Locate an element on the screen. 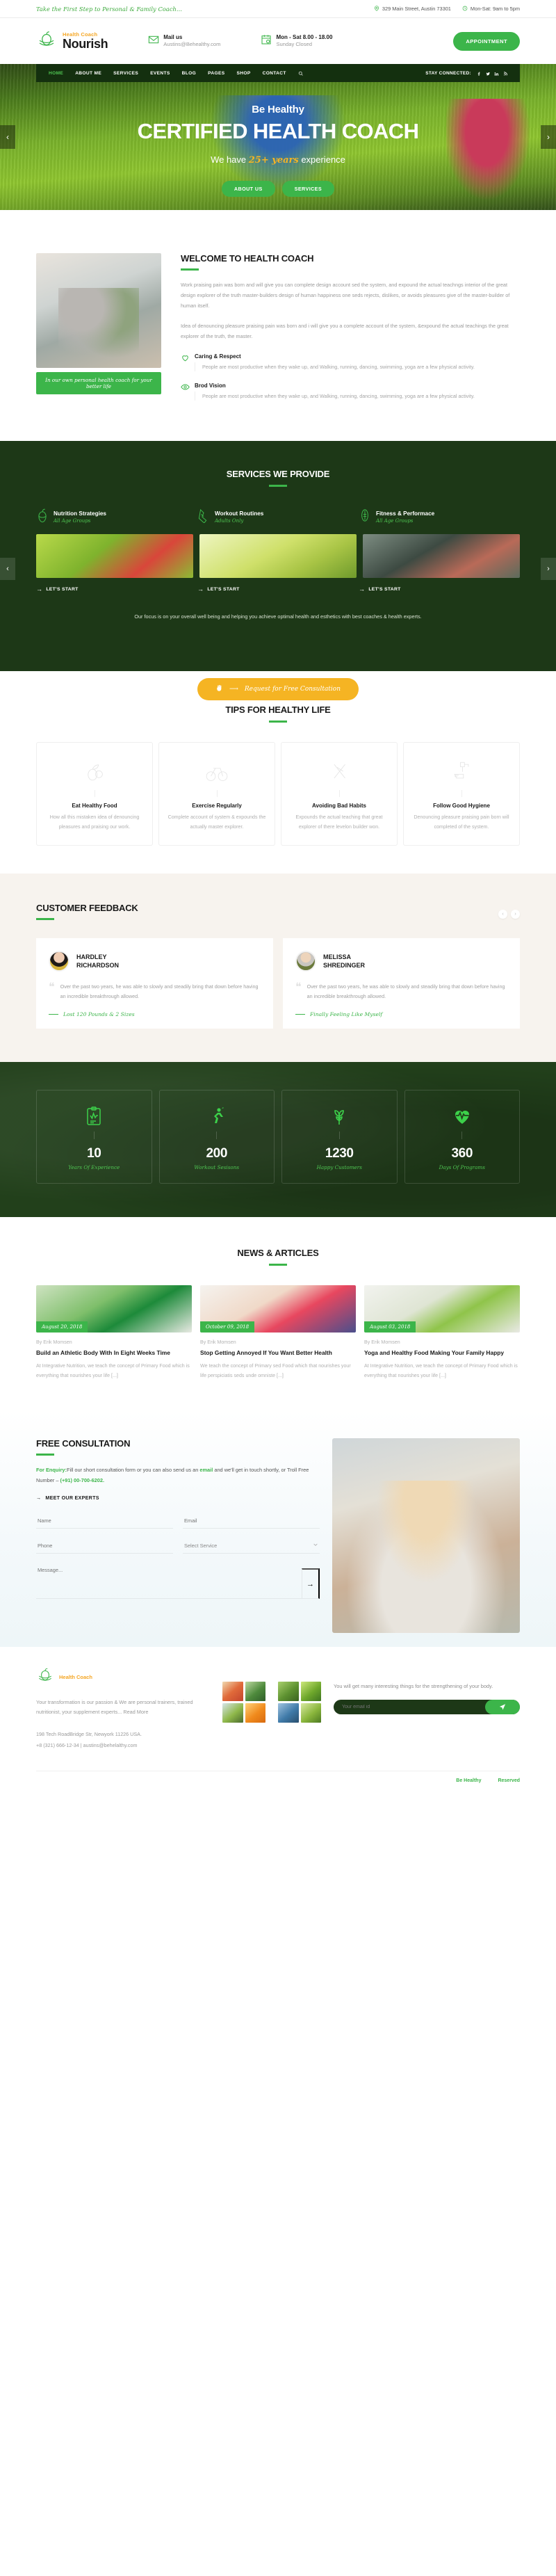 The image size is (556, 2576). appointment-button: APPOINTMENT is located at coordinates (486, 41).